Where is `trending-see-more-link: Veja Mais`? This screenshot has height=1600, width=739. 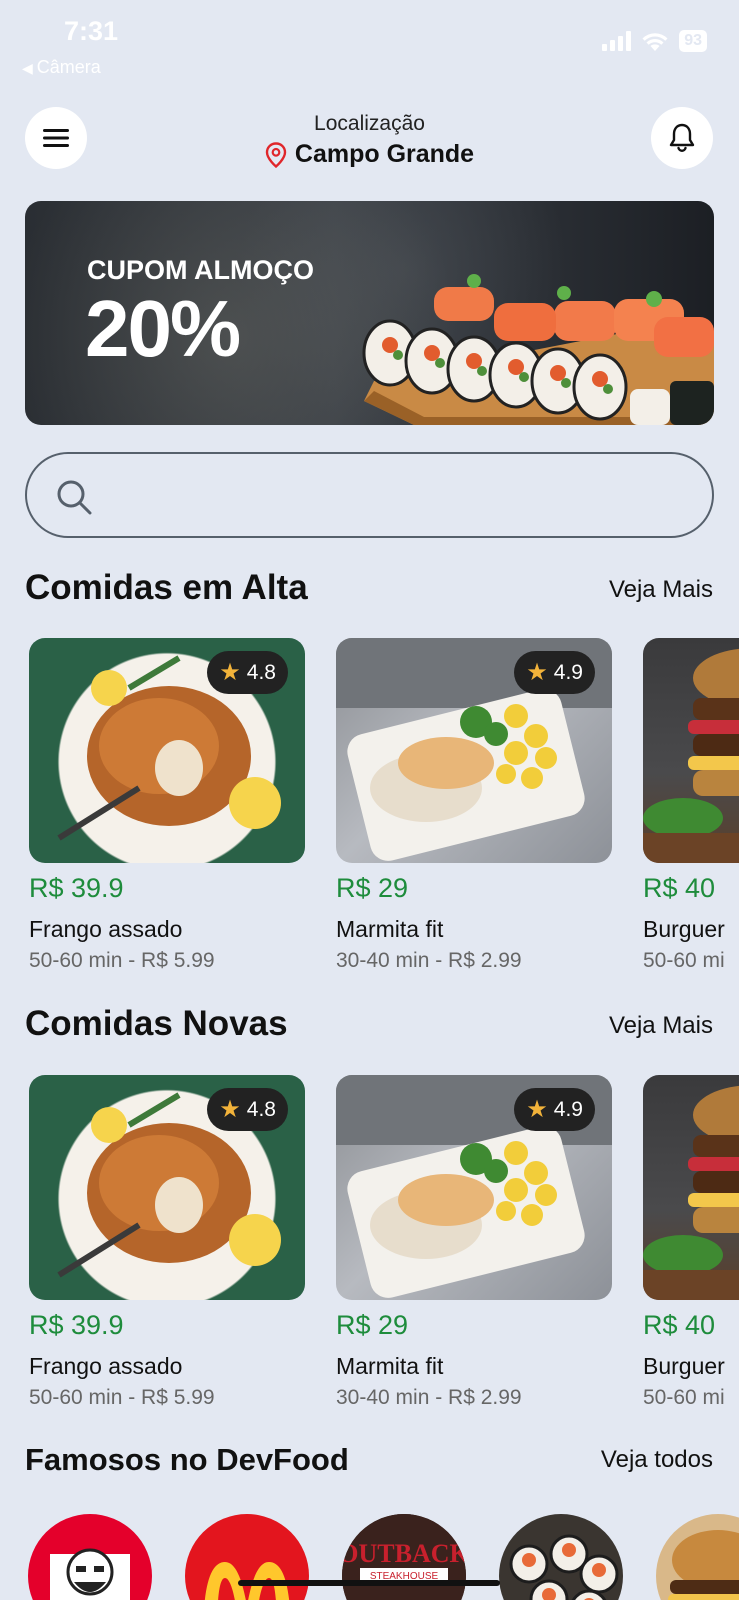 trending-see-more-link: Veja Mais is located at coordinates (661, 590).